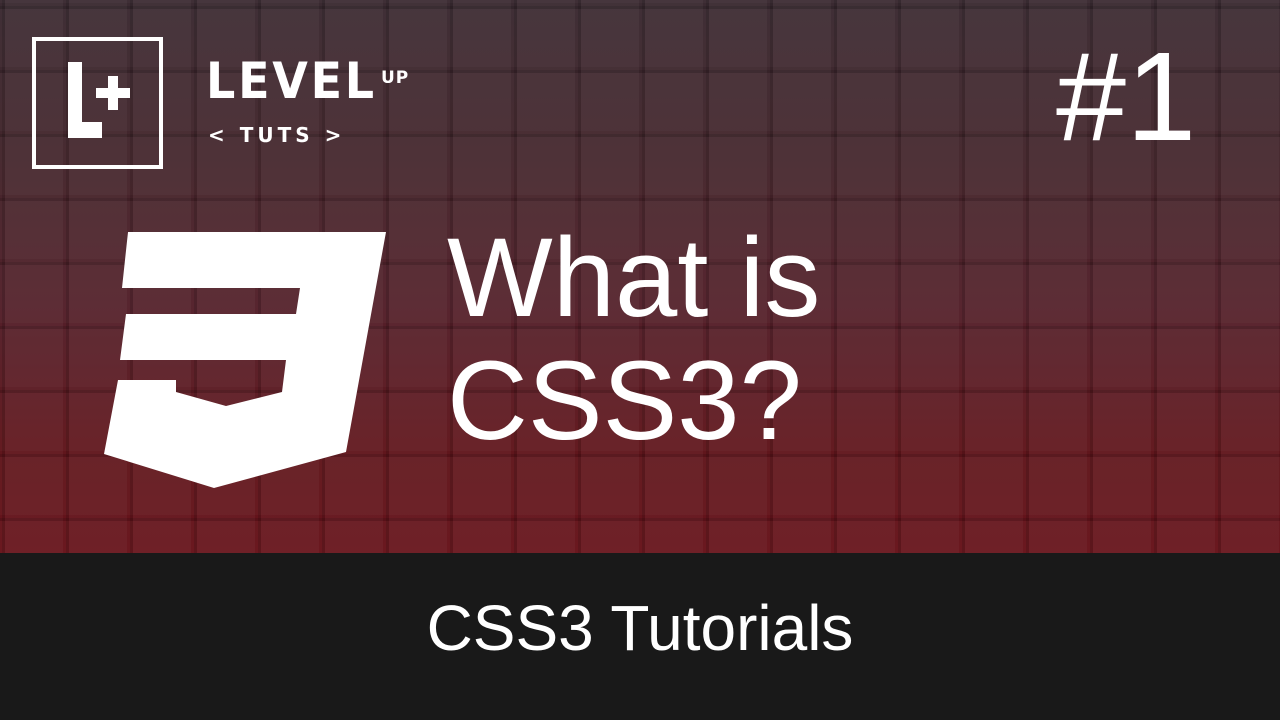 The width and height of the screenshot is (1280, 720). I want to click on title-line-2: CSS3?, so click(624, 400).